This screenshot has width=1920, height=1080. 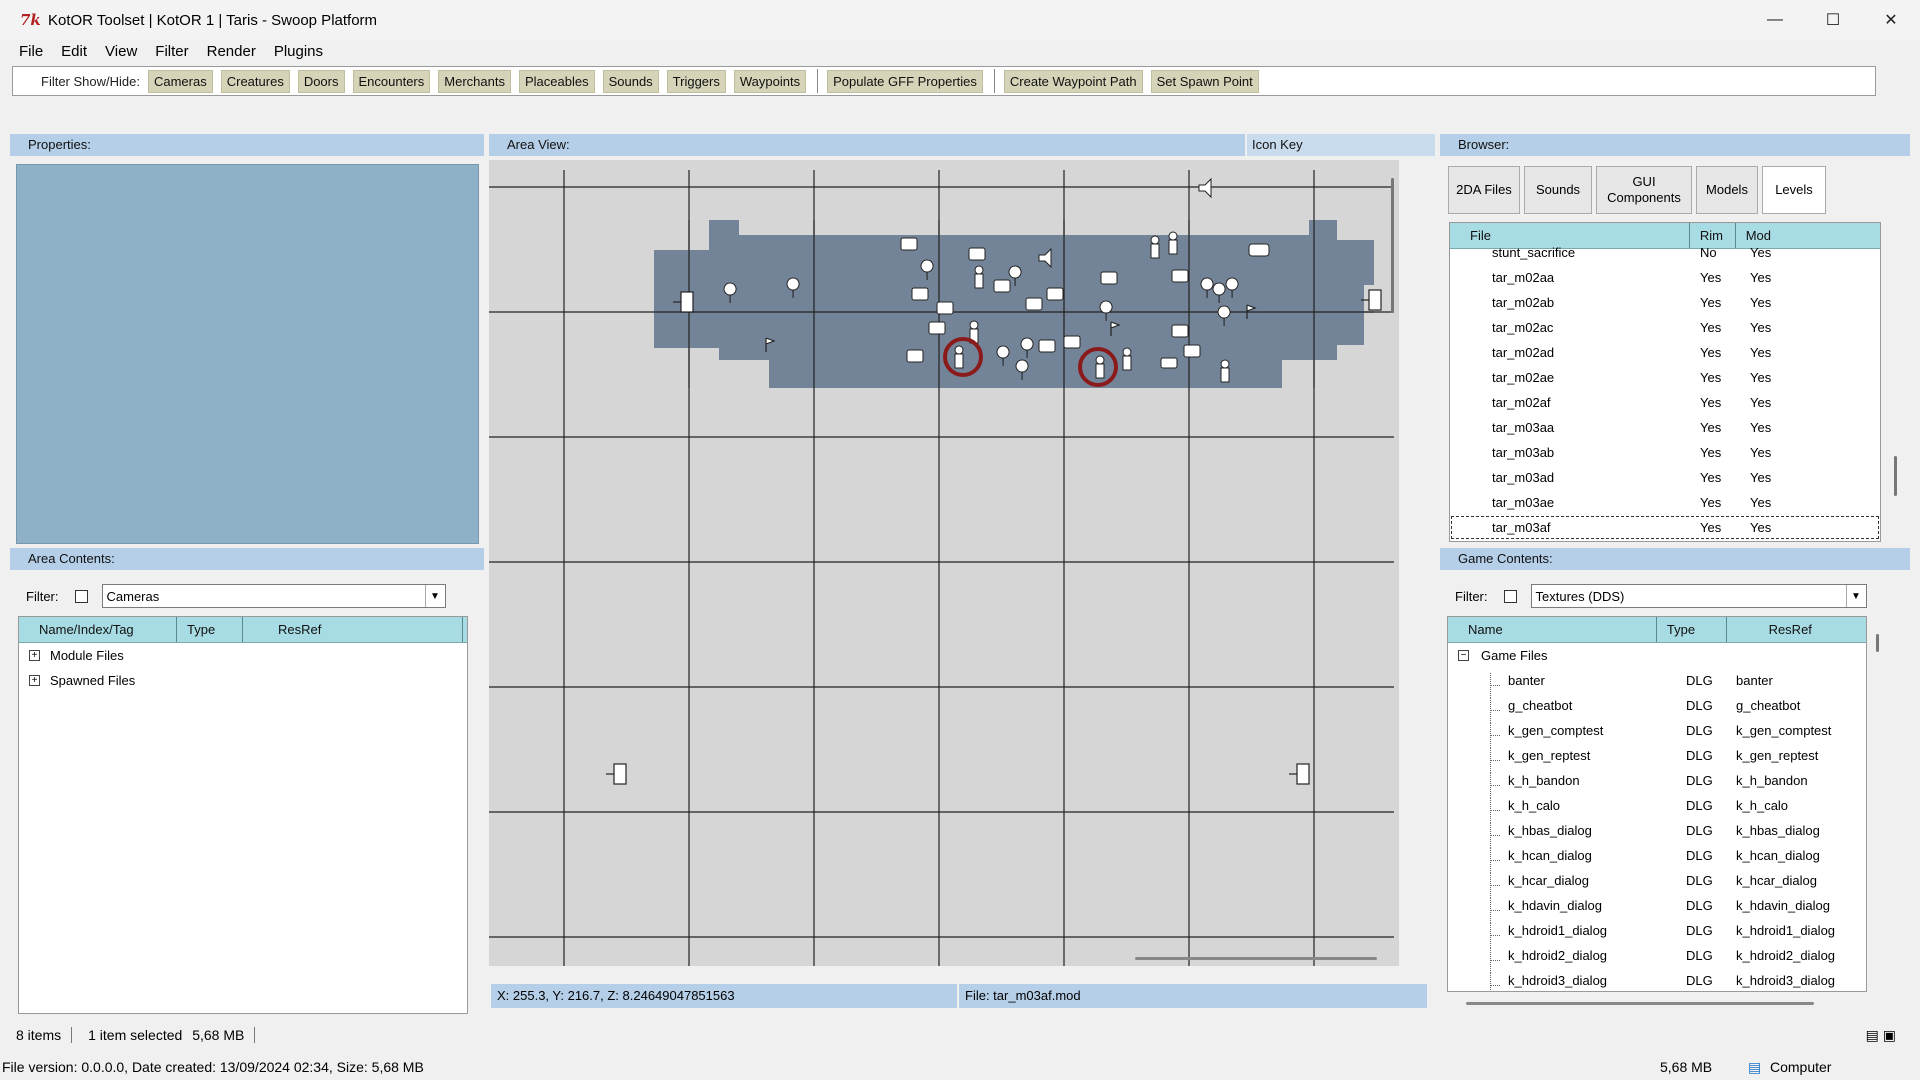 What do you see at coordinates (31, 51) in the screenshot?
I see `menu-file: File` at bounding box center [31, 51].